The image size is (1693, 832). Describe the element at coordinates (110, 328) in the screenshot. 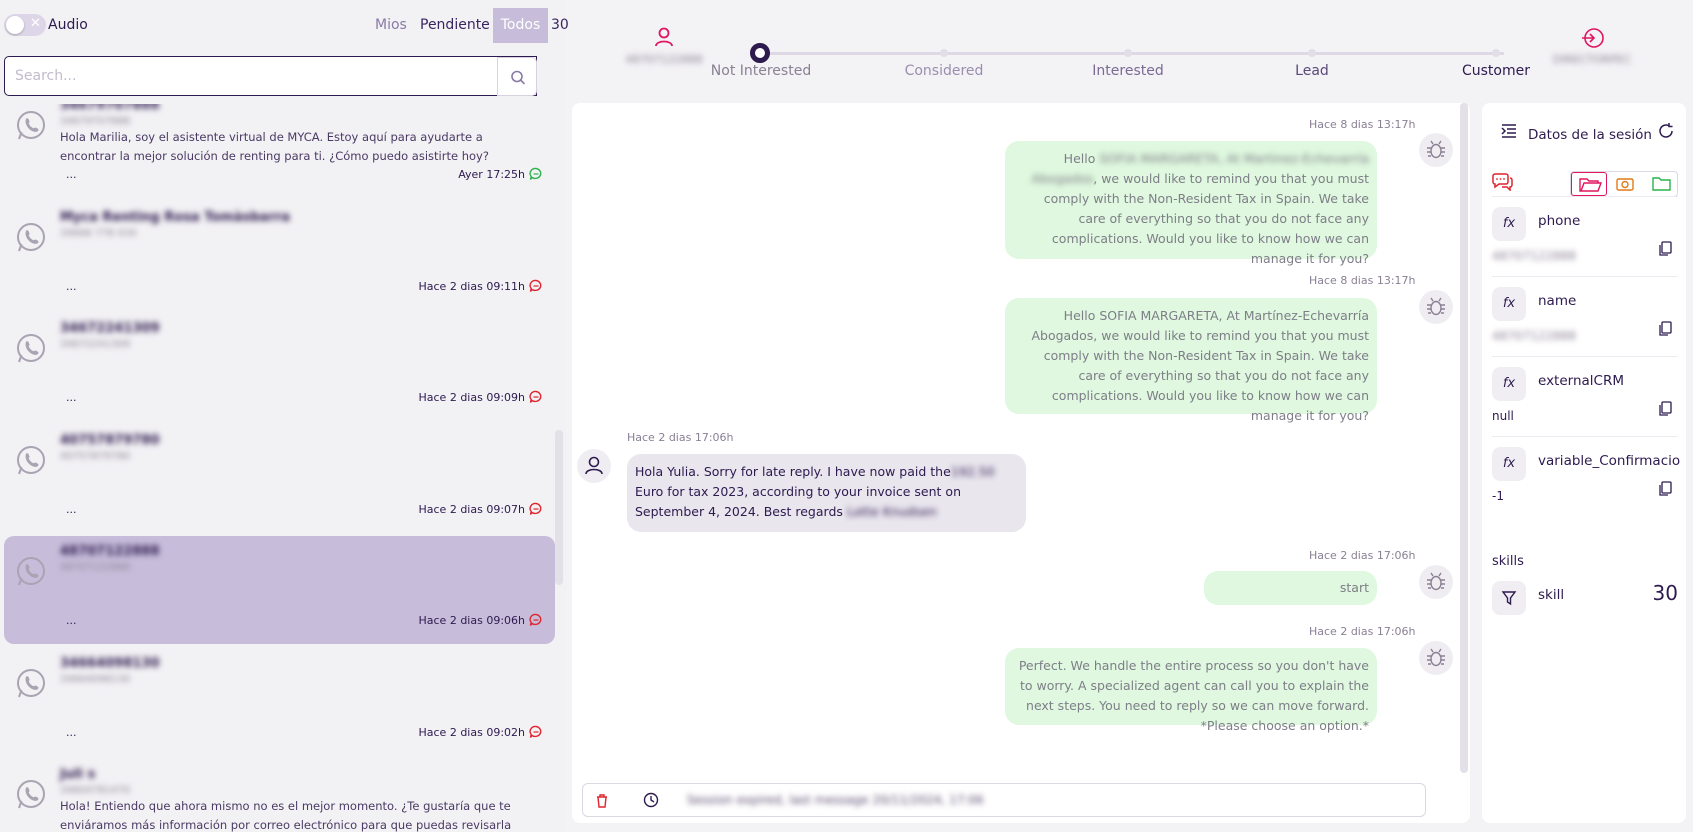

I see `contact-name: 34672241309` at that location.